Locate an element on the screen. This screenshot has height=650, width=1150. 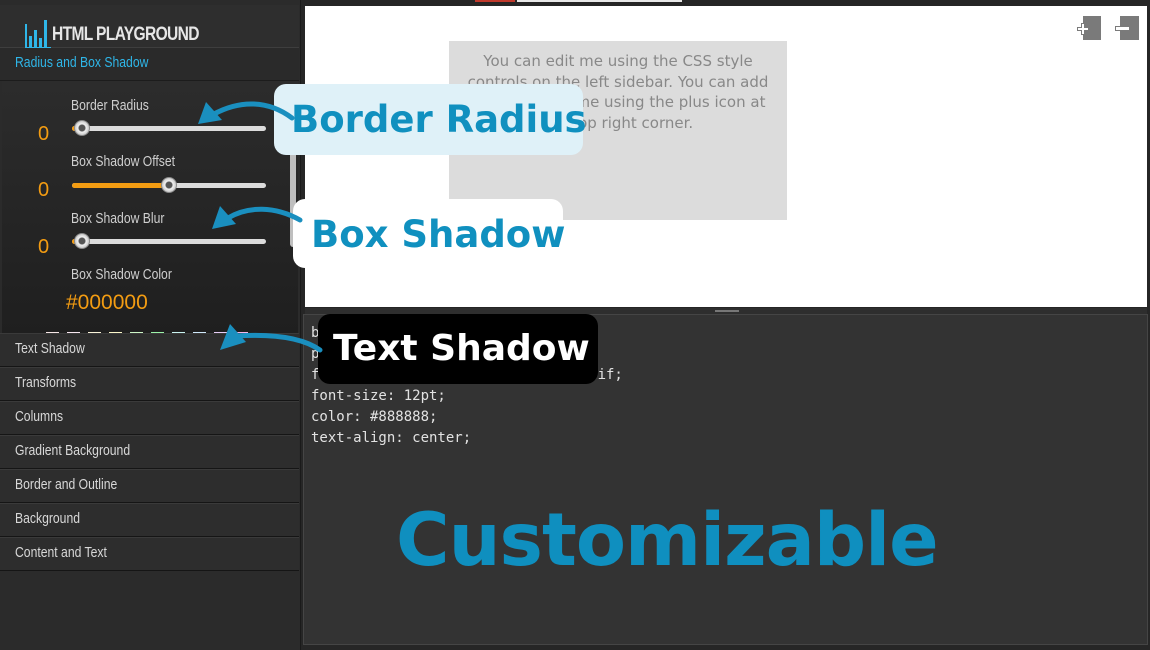
box-shadow-offset-slider is located at coordinates (169, 185).